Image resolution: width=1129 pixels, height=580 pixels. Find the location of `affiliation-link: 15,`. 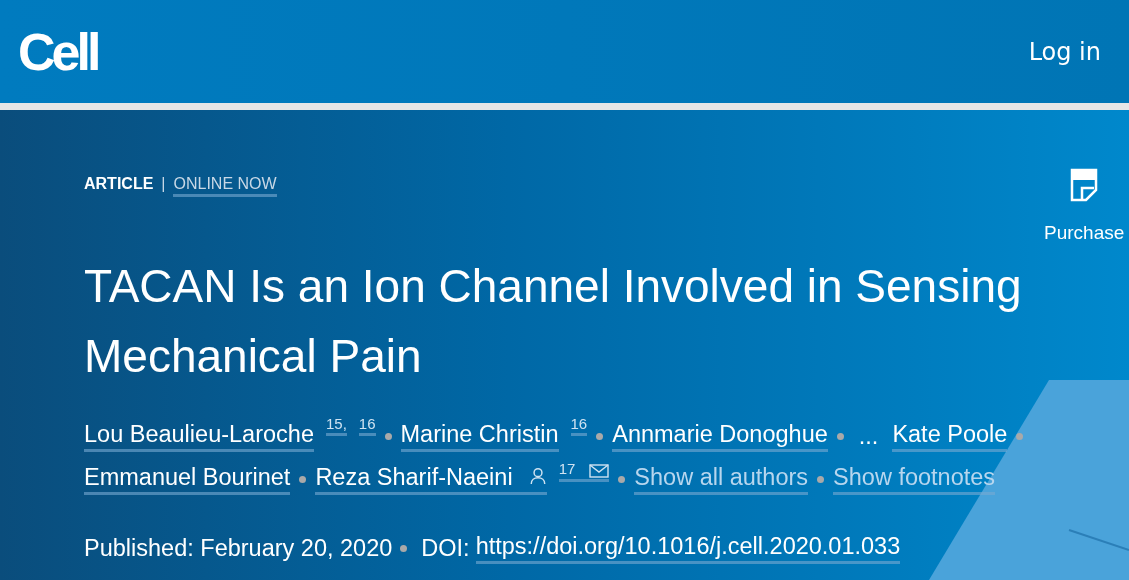

affiliation-link: 15, is located at coordinates (336, 425).